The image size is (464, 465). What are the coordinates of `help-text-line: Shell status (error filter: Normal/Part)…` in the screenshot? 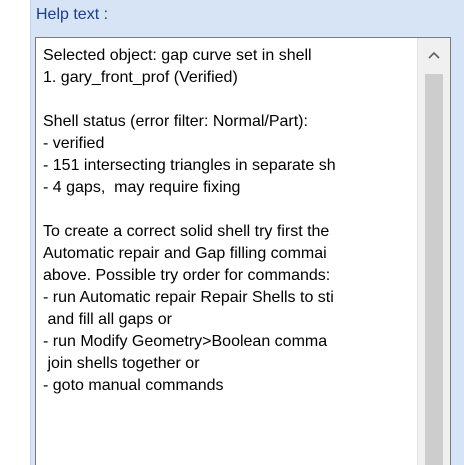 It's located at (175, 121).